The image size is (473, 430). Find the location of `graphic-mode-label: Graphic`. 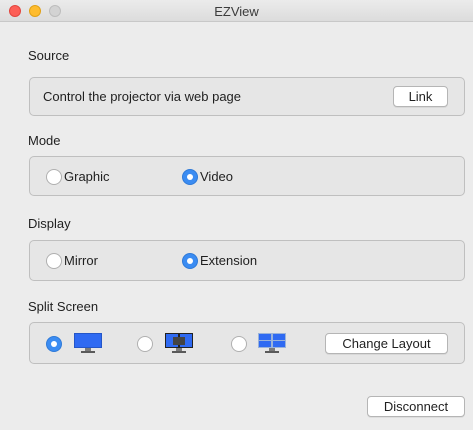

graphic-mode-label: Graphic is located at coordinates (87, 176).